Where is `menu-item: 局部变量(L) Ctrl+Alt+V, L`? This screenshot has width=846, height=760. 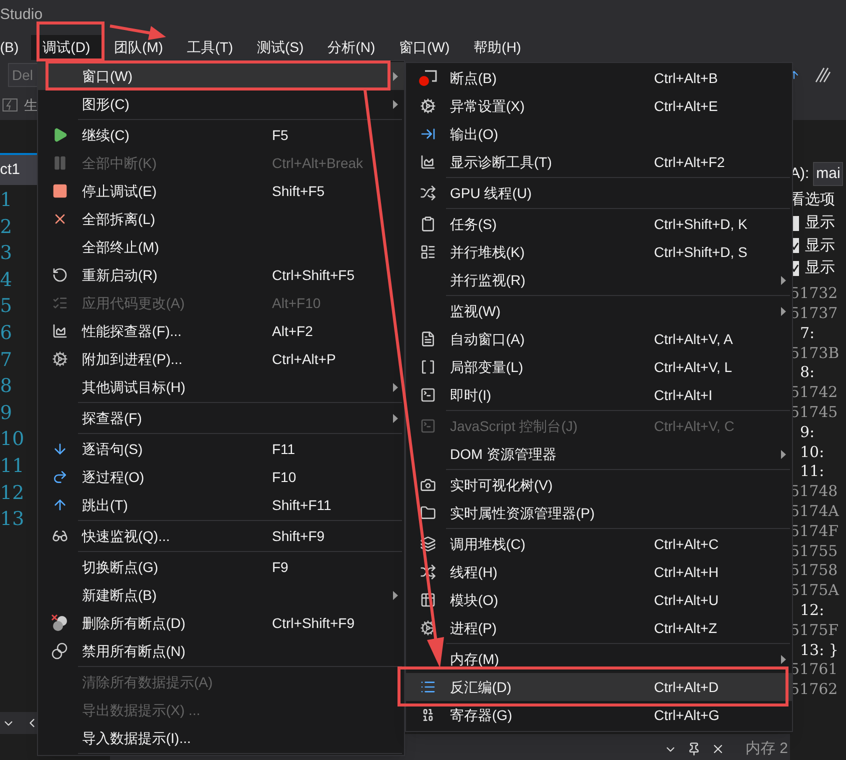
menu-item: 局部变量(L) Ctrl+Alt+V, L is located at coordinates (599, 367).